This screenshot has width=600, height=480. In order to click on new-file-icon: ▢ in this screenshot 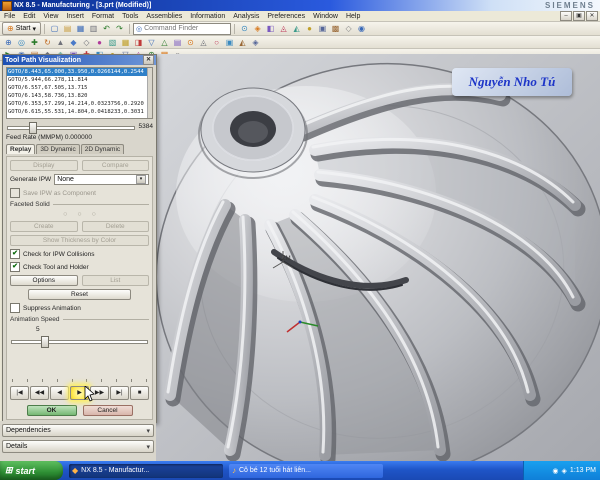, I will do `click(54, 28)`.